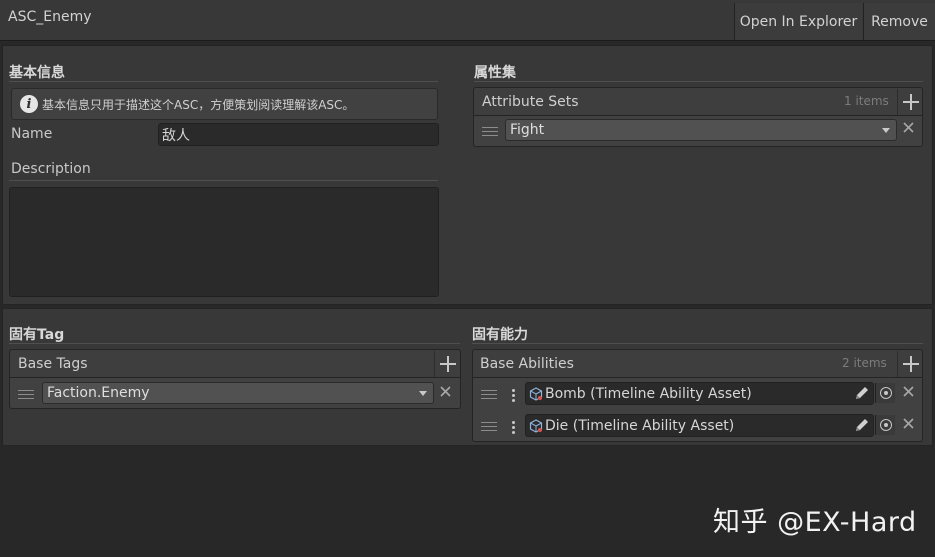 The image size is (935, 557). I want to click on help-box: i 基本信息只用于描述这个ASC，方便策划阅读理解该ASC。, so click(224, 104).